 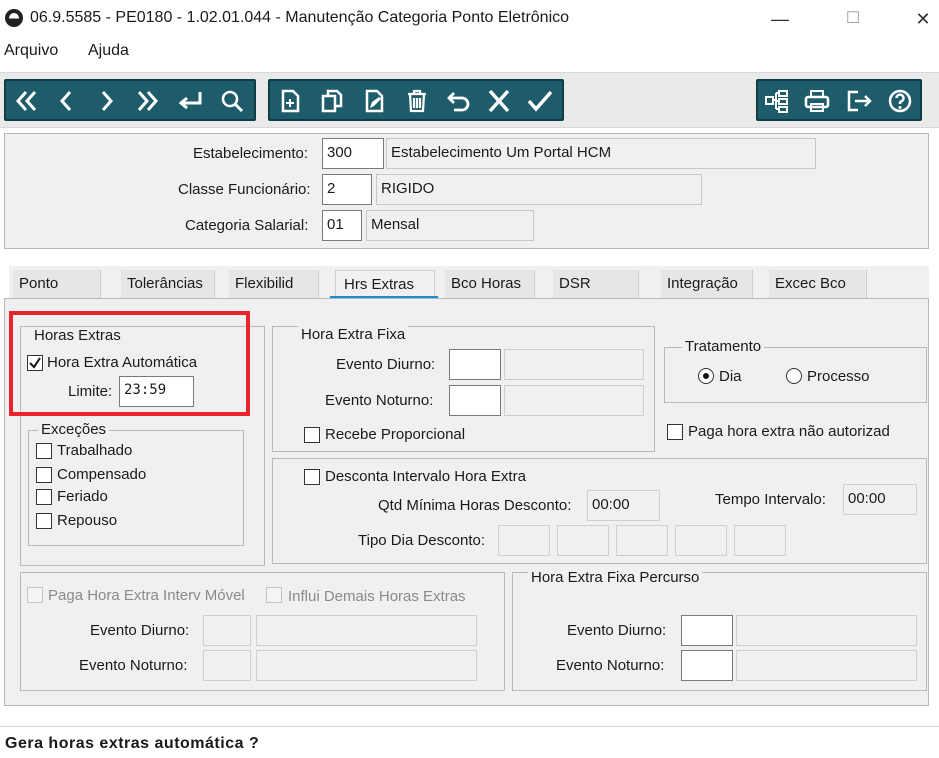 What do you see at coordinates (469, 742) in the screenshot?
I see `status-bar: Gera horas extras automática ?` at bounding box center [469, 742].